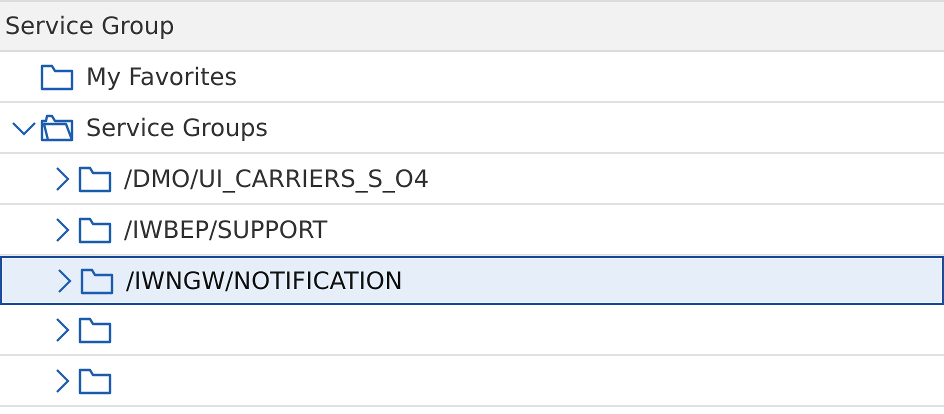 This screenshot has height=414, width=944. What do you see at coordinates (472, 179) in the screenshot?
I see `tree-item: /DMO/UI_CARRIERS_S_O4` at bounding box center [472, 179].